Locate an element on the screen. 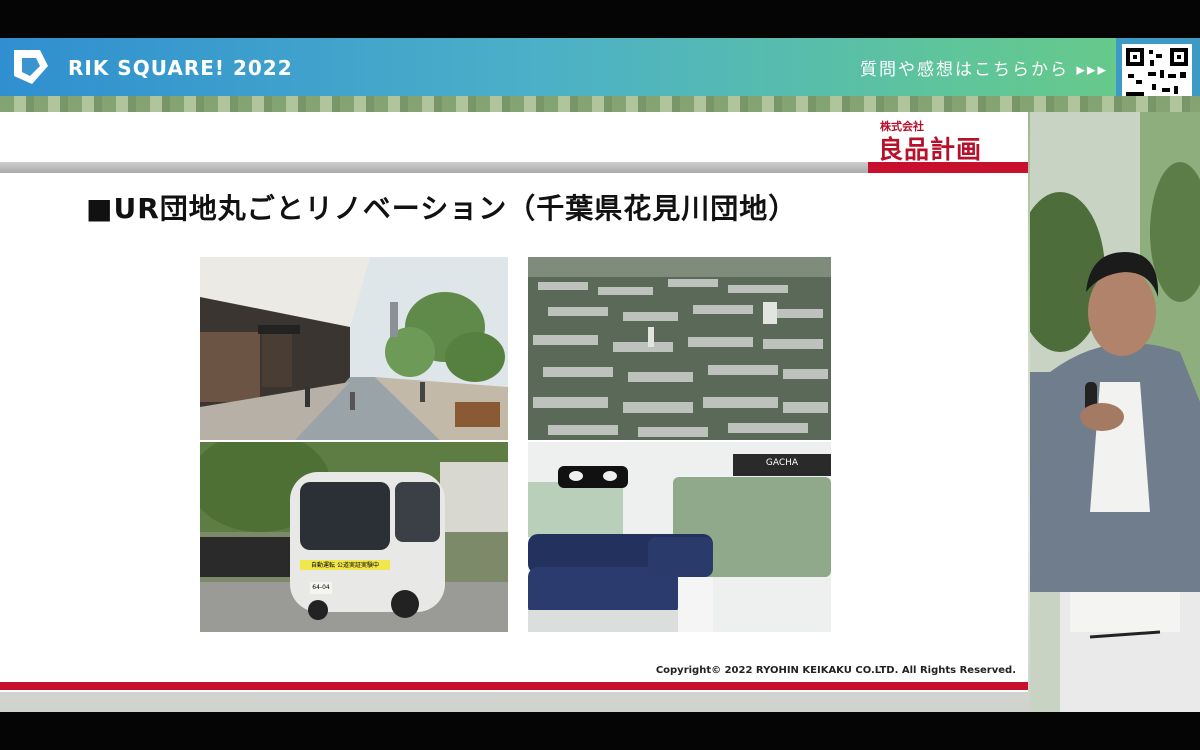  slide-footer-red-band is located at coordinates (514, 686).